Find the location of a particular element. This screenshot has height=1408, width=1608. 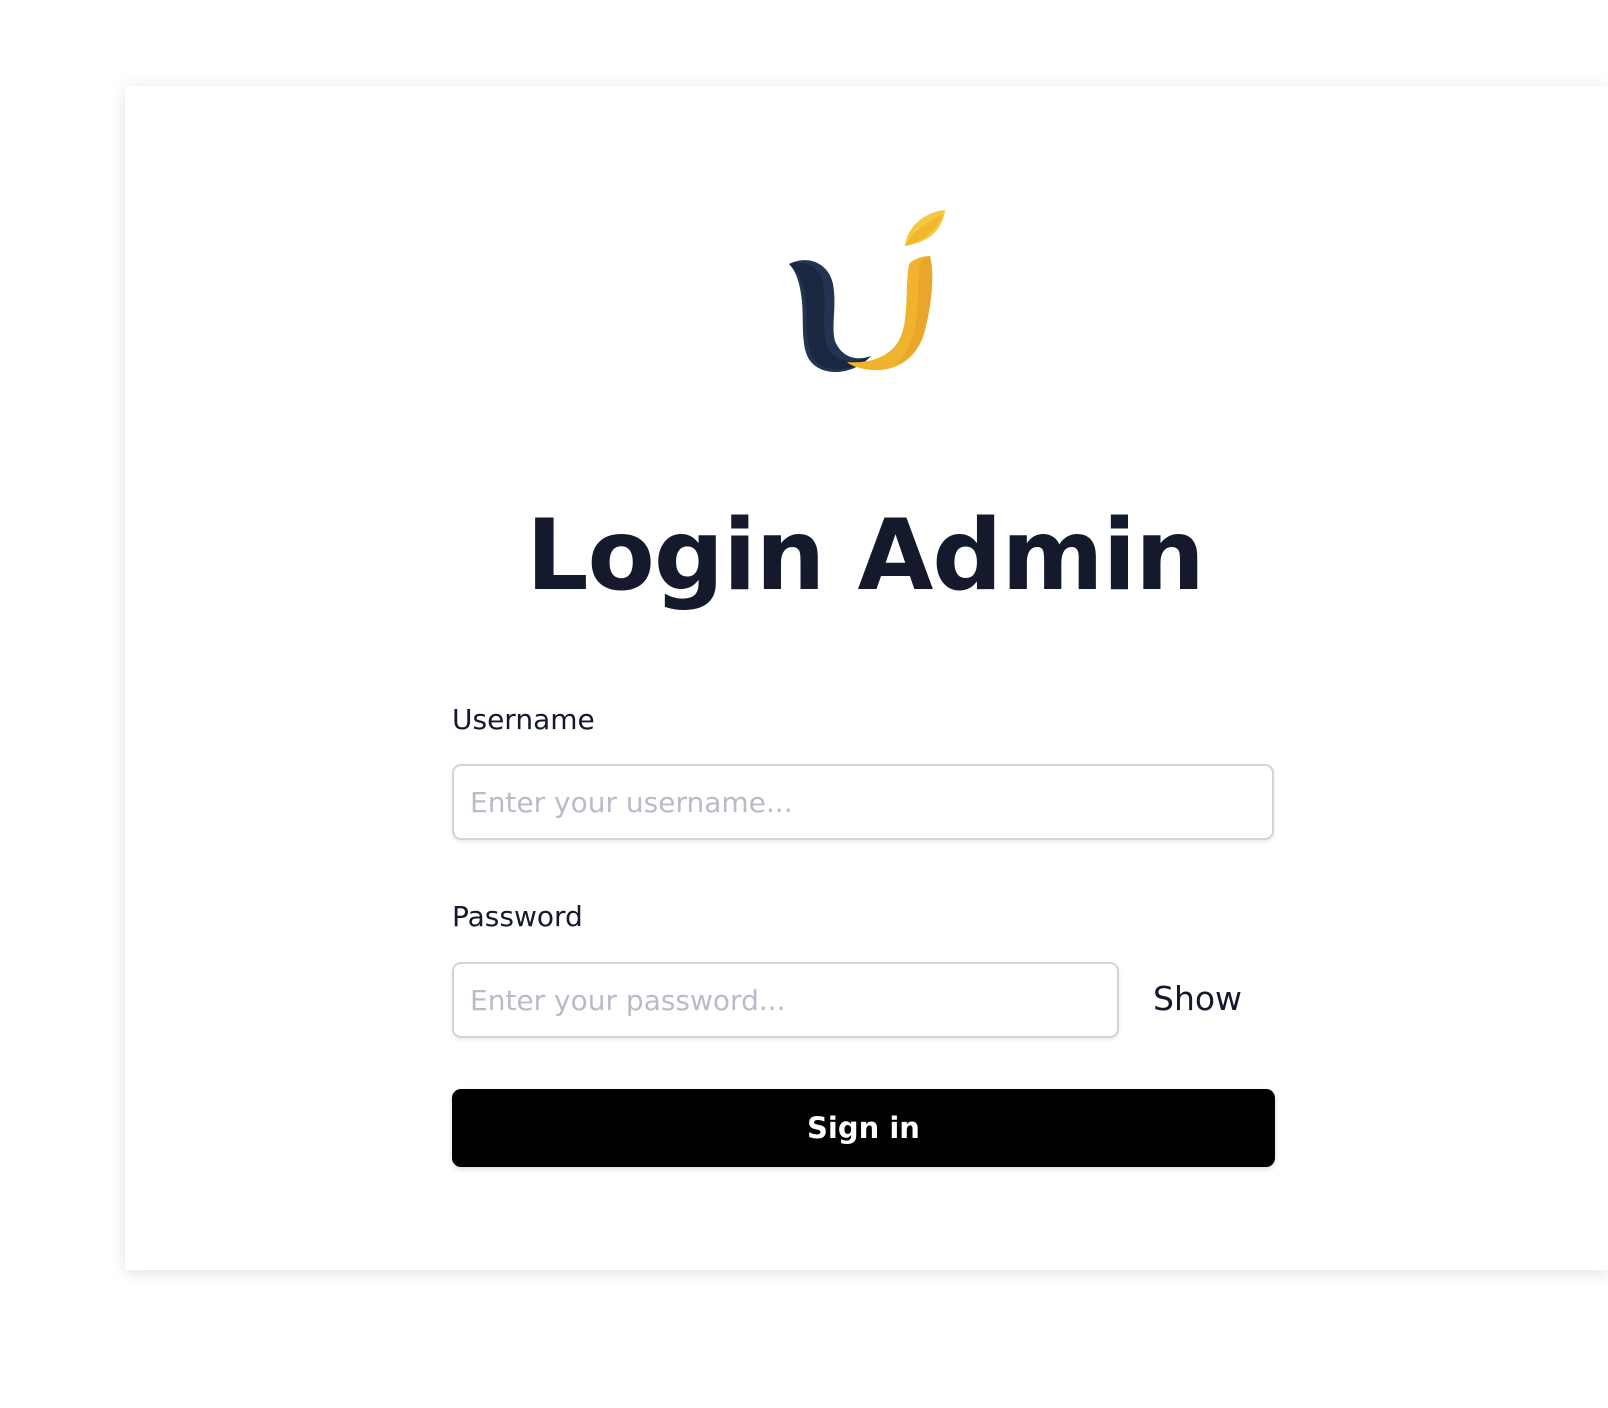

show-password-toggle: Show is located at coordinates (1197, 999).